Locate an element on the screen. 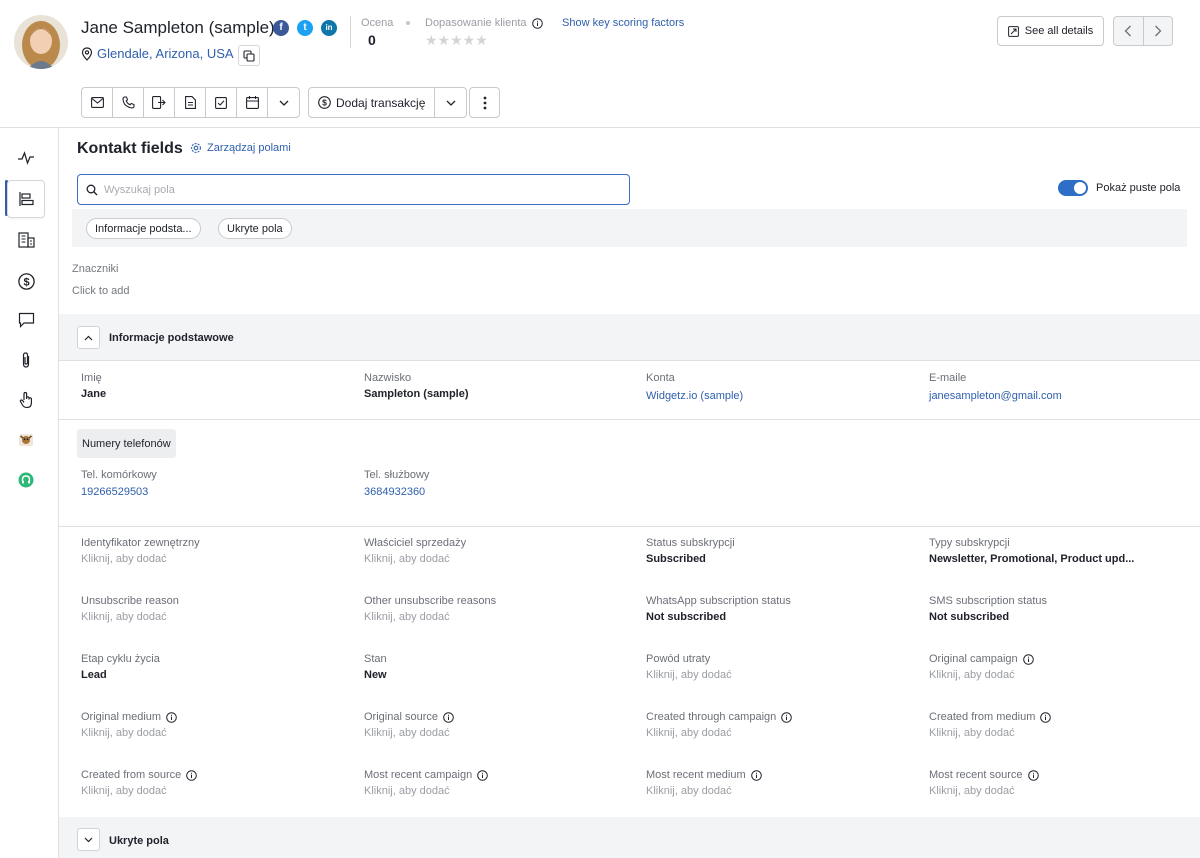 The width and height of the screenshot is (1200, 858). sidebar-item-integration-app is located at coordinates (26, 440).